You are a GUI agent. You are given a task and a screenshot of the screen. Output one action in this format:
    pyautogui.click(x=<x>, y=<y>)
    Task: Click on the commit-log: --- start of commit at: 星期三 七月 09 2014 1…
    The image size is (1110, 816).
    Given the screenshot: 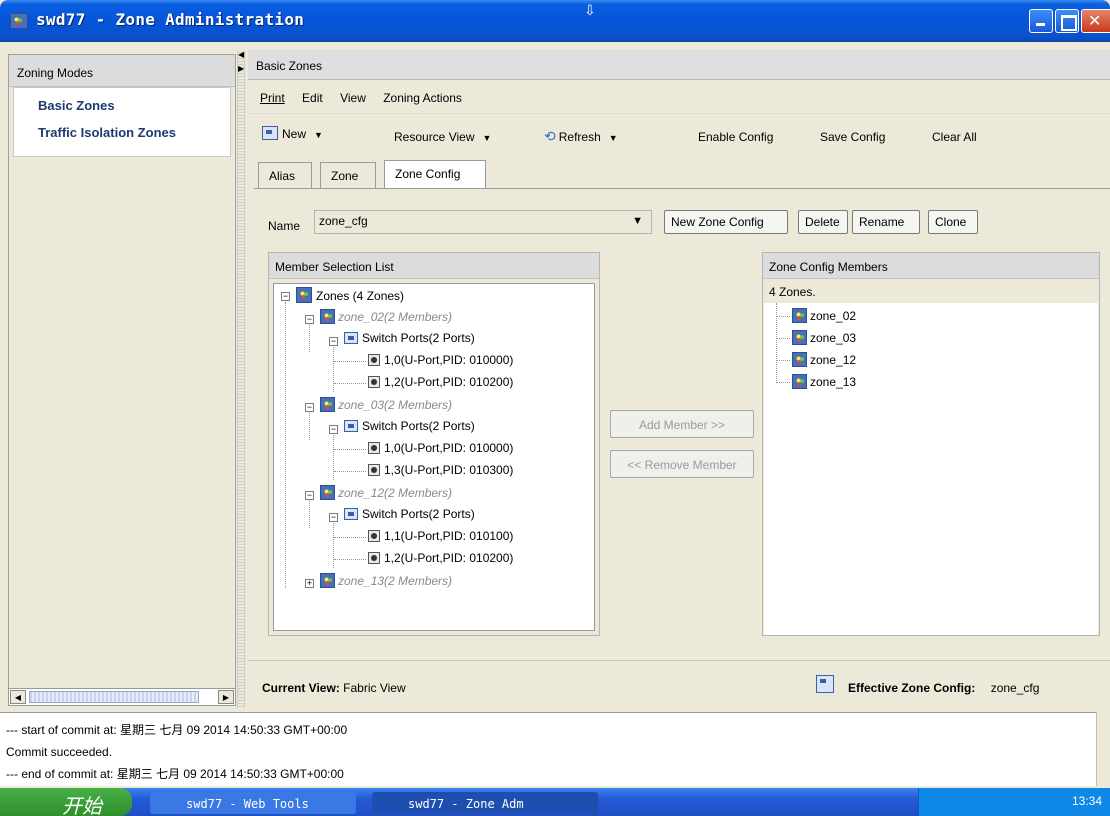 What is the action you would take?
    pyautogui.click(x=555, y=749)
    